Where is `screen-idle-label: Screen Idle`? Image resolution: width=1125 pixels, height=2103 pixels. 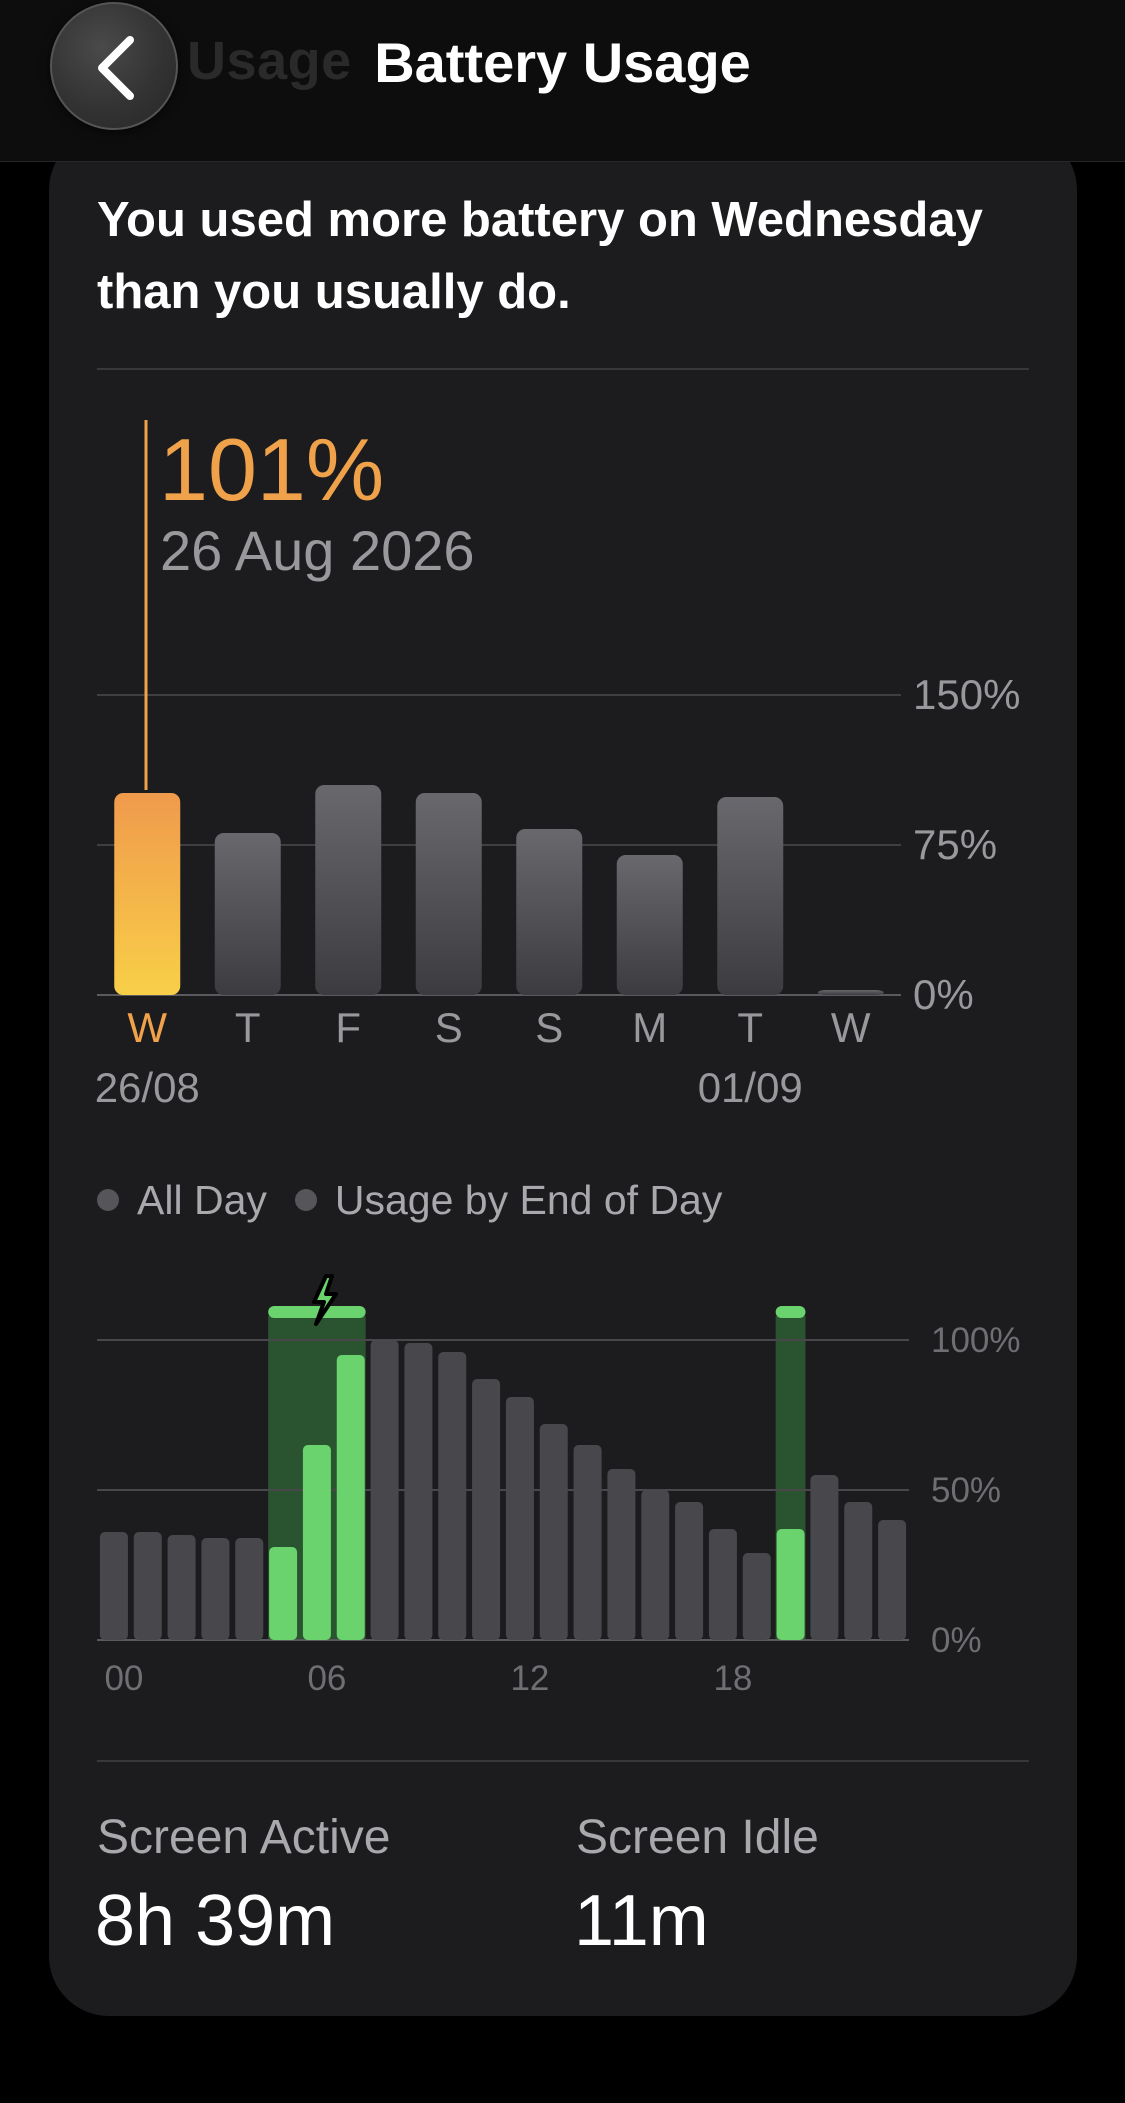
screen-idle-label: Screen Idle is located at coordinates (697, 1837).